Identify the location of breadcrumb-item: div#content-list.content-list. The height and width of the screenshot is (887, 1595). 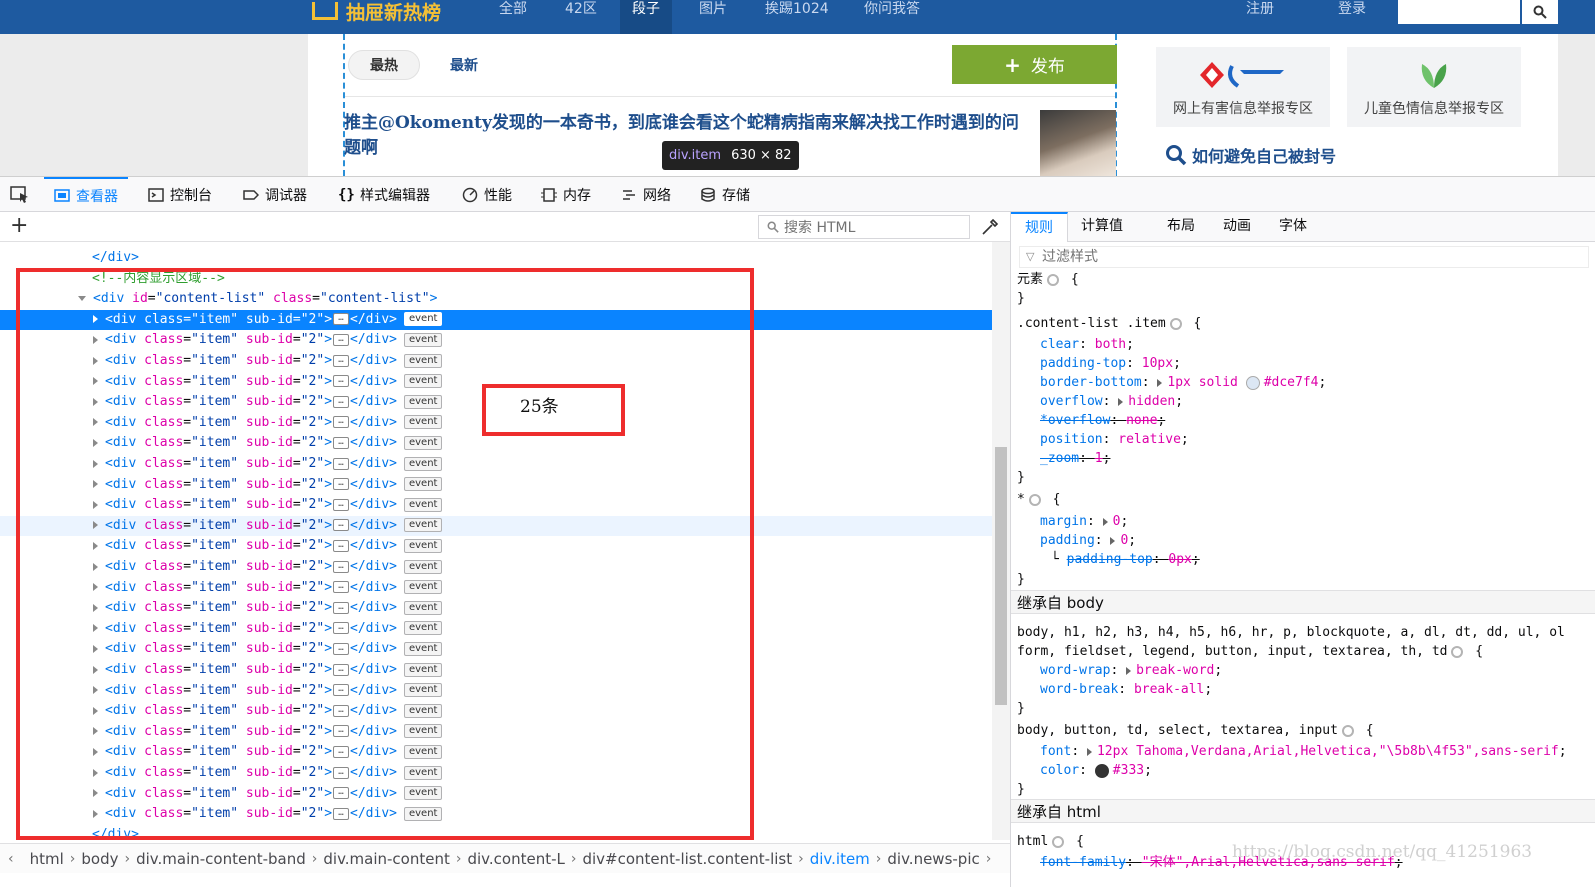
(687, 859).